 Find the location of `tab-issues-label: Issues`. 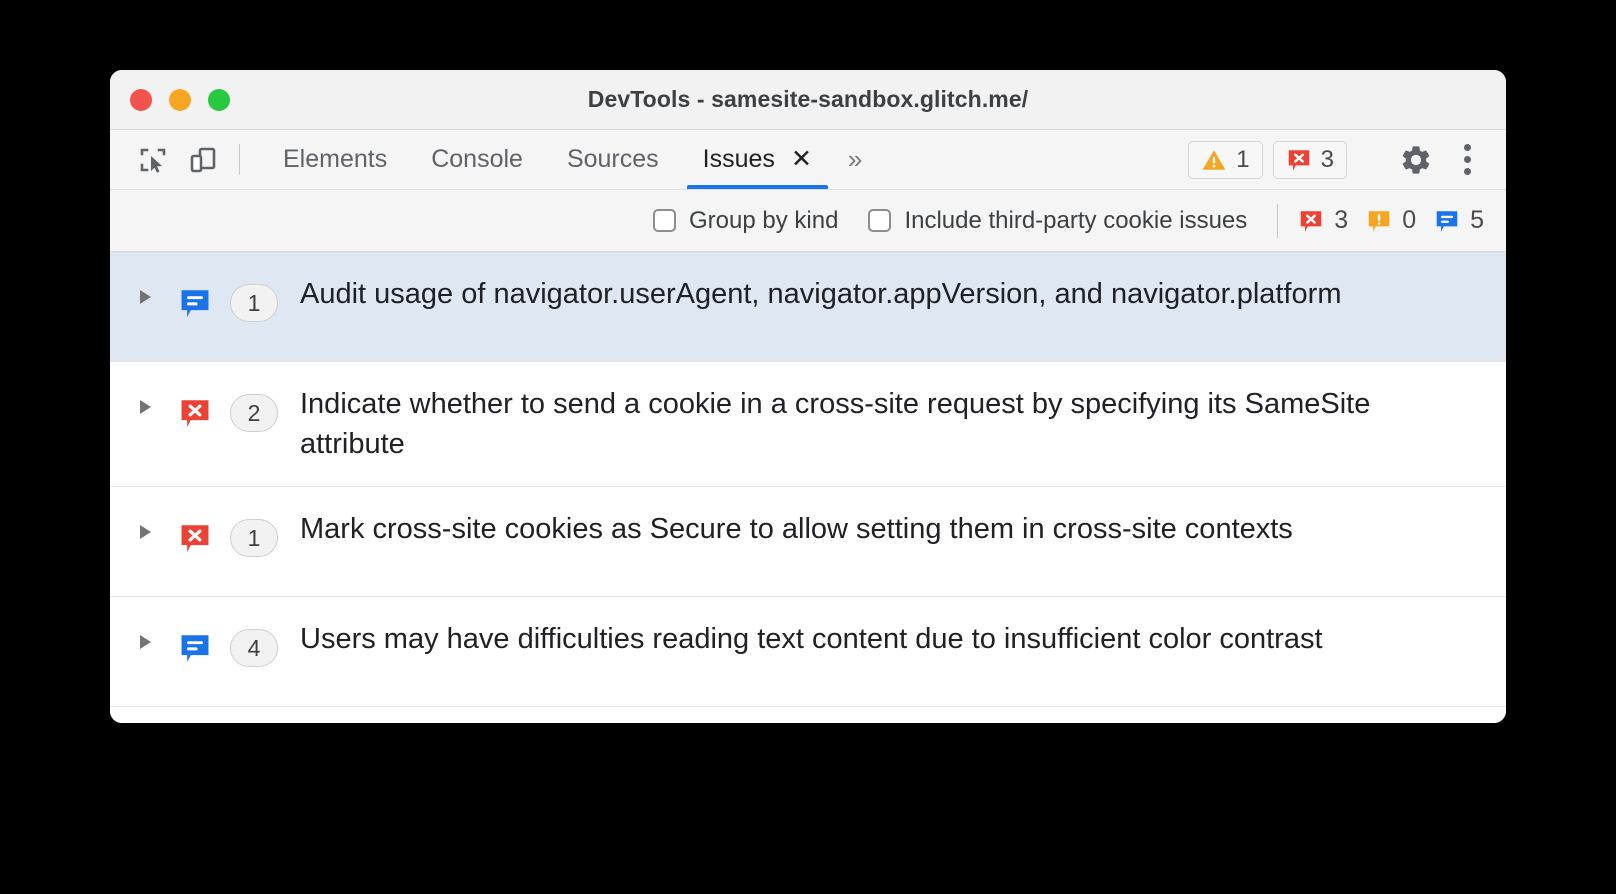

tab-issues-label: Issues is located at coordinates (738, 159).